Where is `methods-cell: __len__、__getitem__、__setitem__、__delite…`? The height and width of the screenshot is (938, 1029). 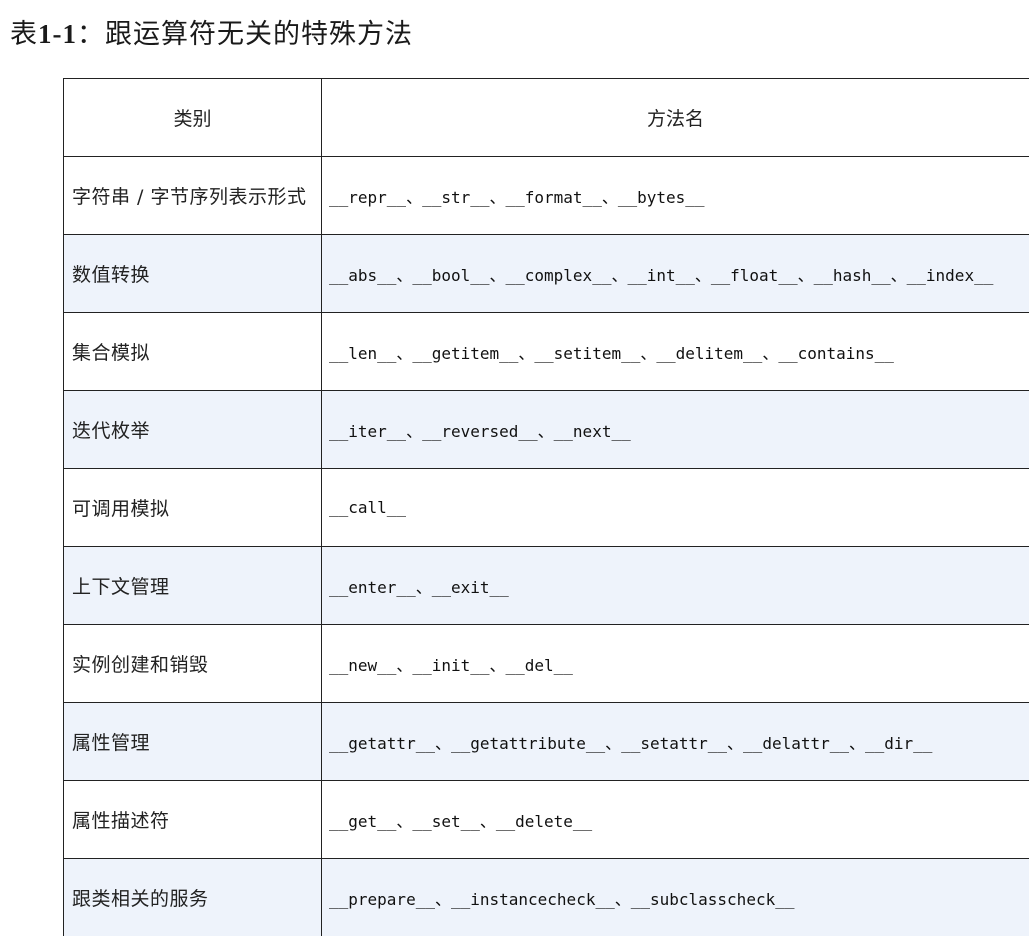 methods-cell: __len__、__getitem__、__setitem__、__delite… is located at coordinates (675, 351).